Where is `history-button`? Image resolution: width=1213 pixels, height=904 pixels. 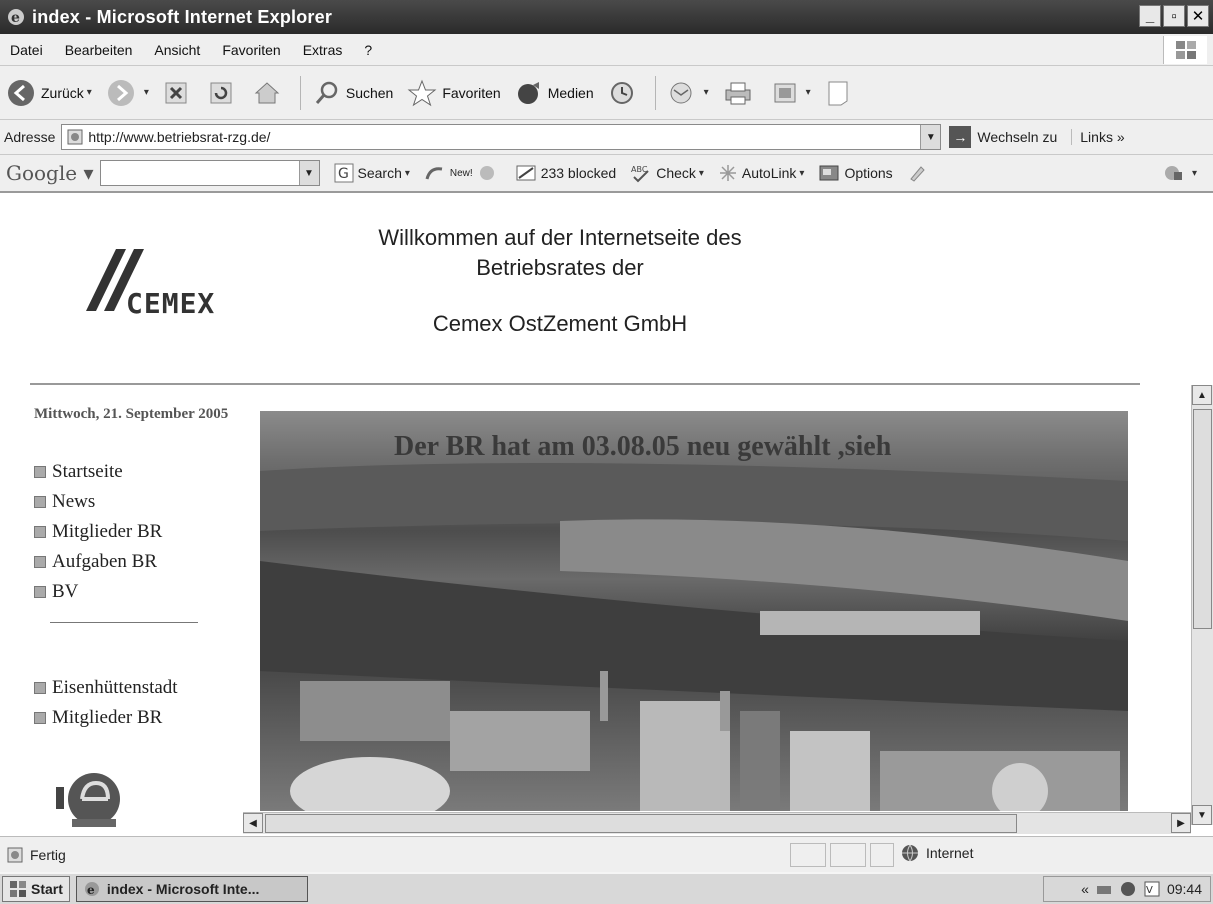 history-button is located at coordinates (624, 93).